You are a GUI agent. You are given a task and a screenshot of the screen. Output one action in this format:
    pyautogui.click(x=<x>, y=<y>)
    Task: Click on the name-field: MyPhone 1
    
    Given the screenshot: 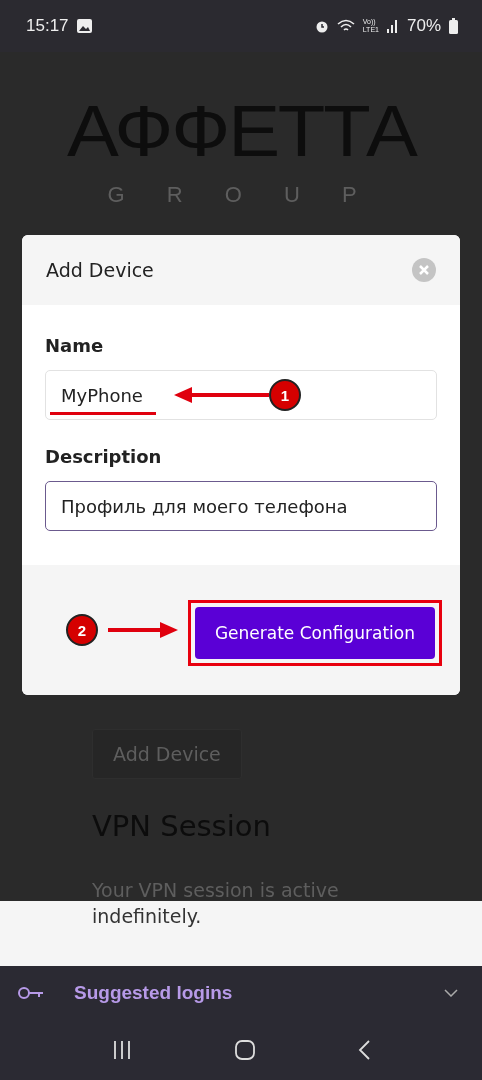 What is the action you would take?
    pyautogui.click(x=241, y=395)
    